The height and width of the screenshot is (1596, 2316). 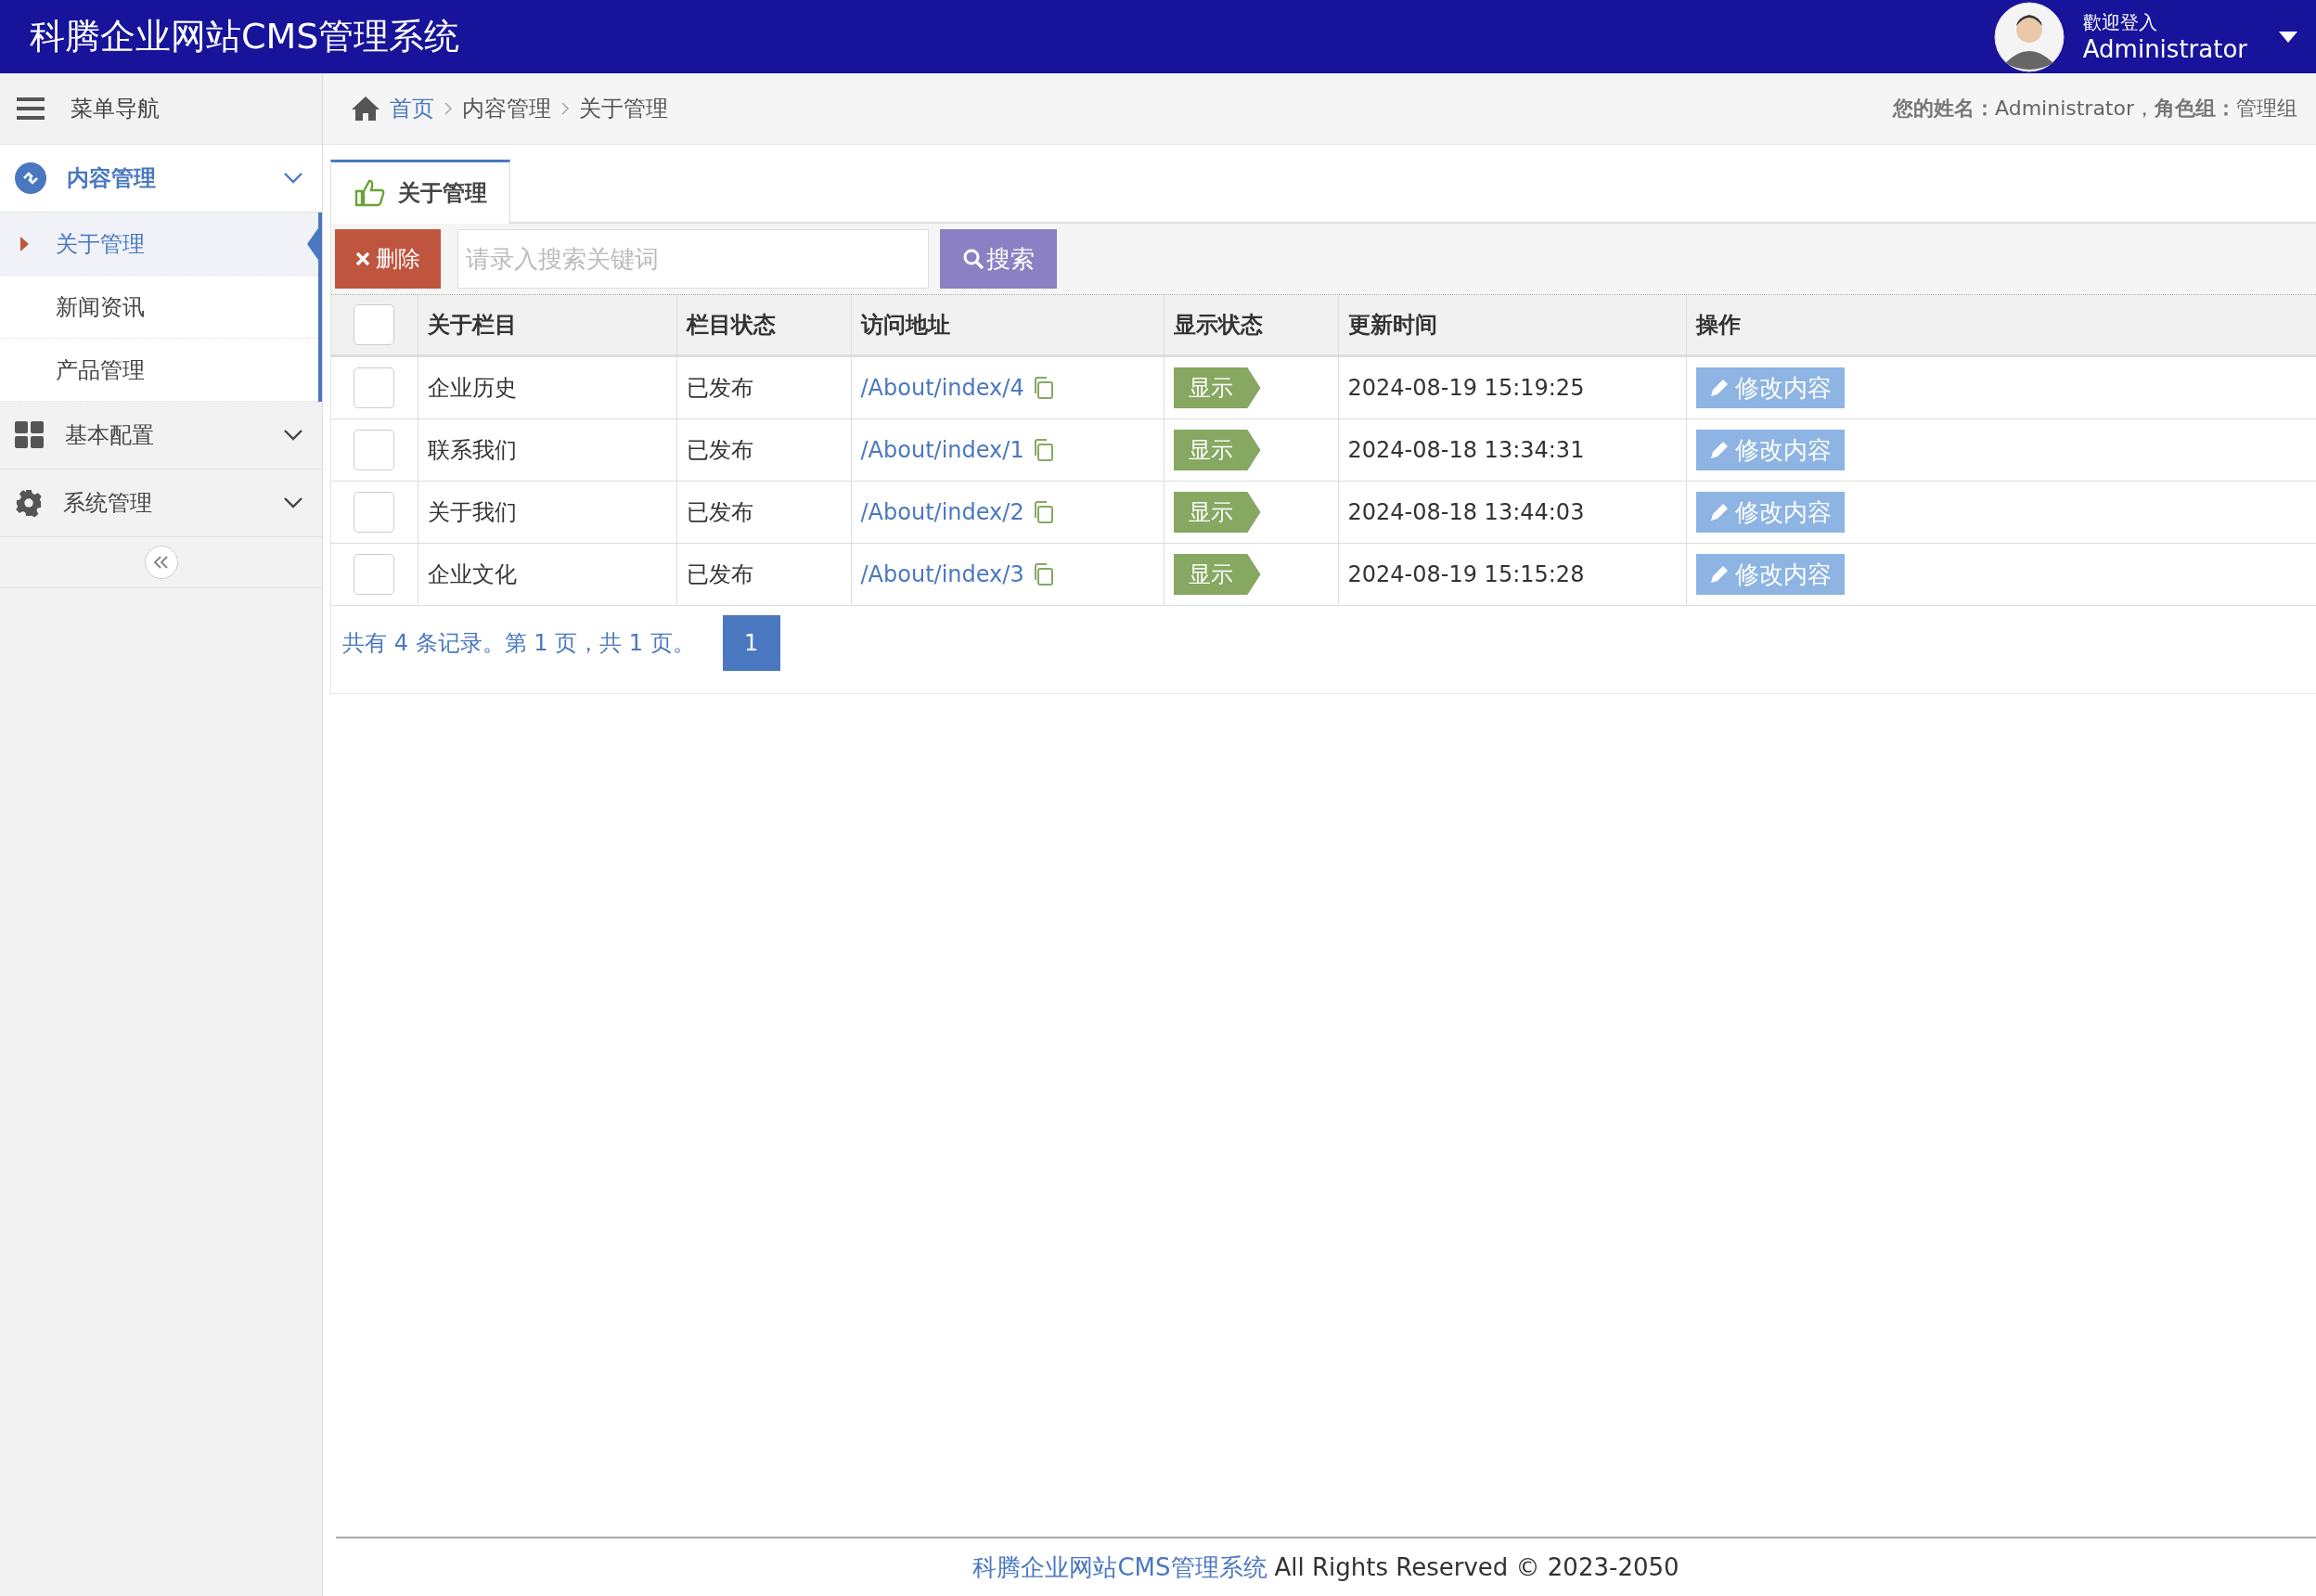 I want to click on collapse-button, so click(x=161, y=562).